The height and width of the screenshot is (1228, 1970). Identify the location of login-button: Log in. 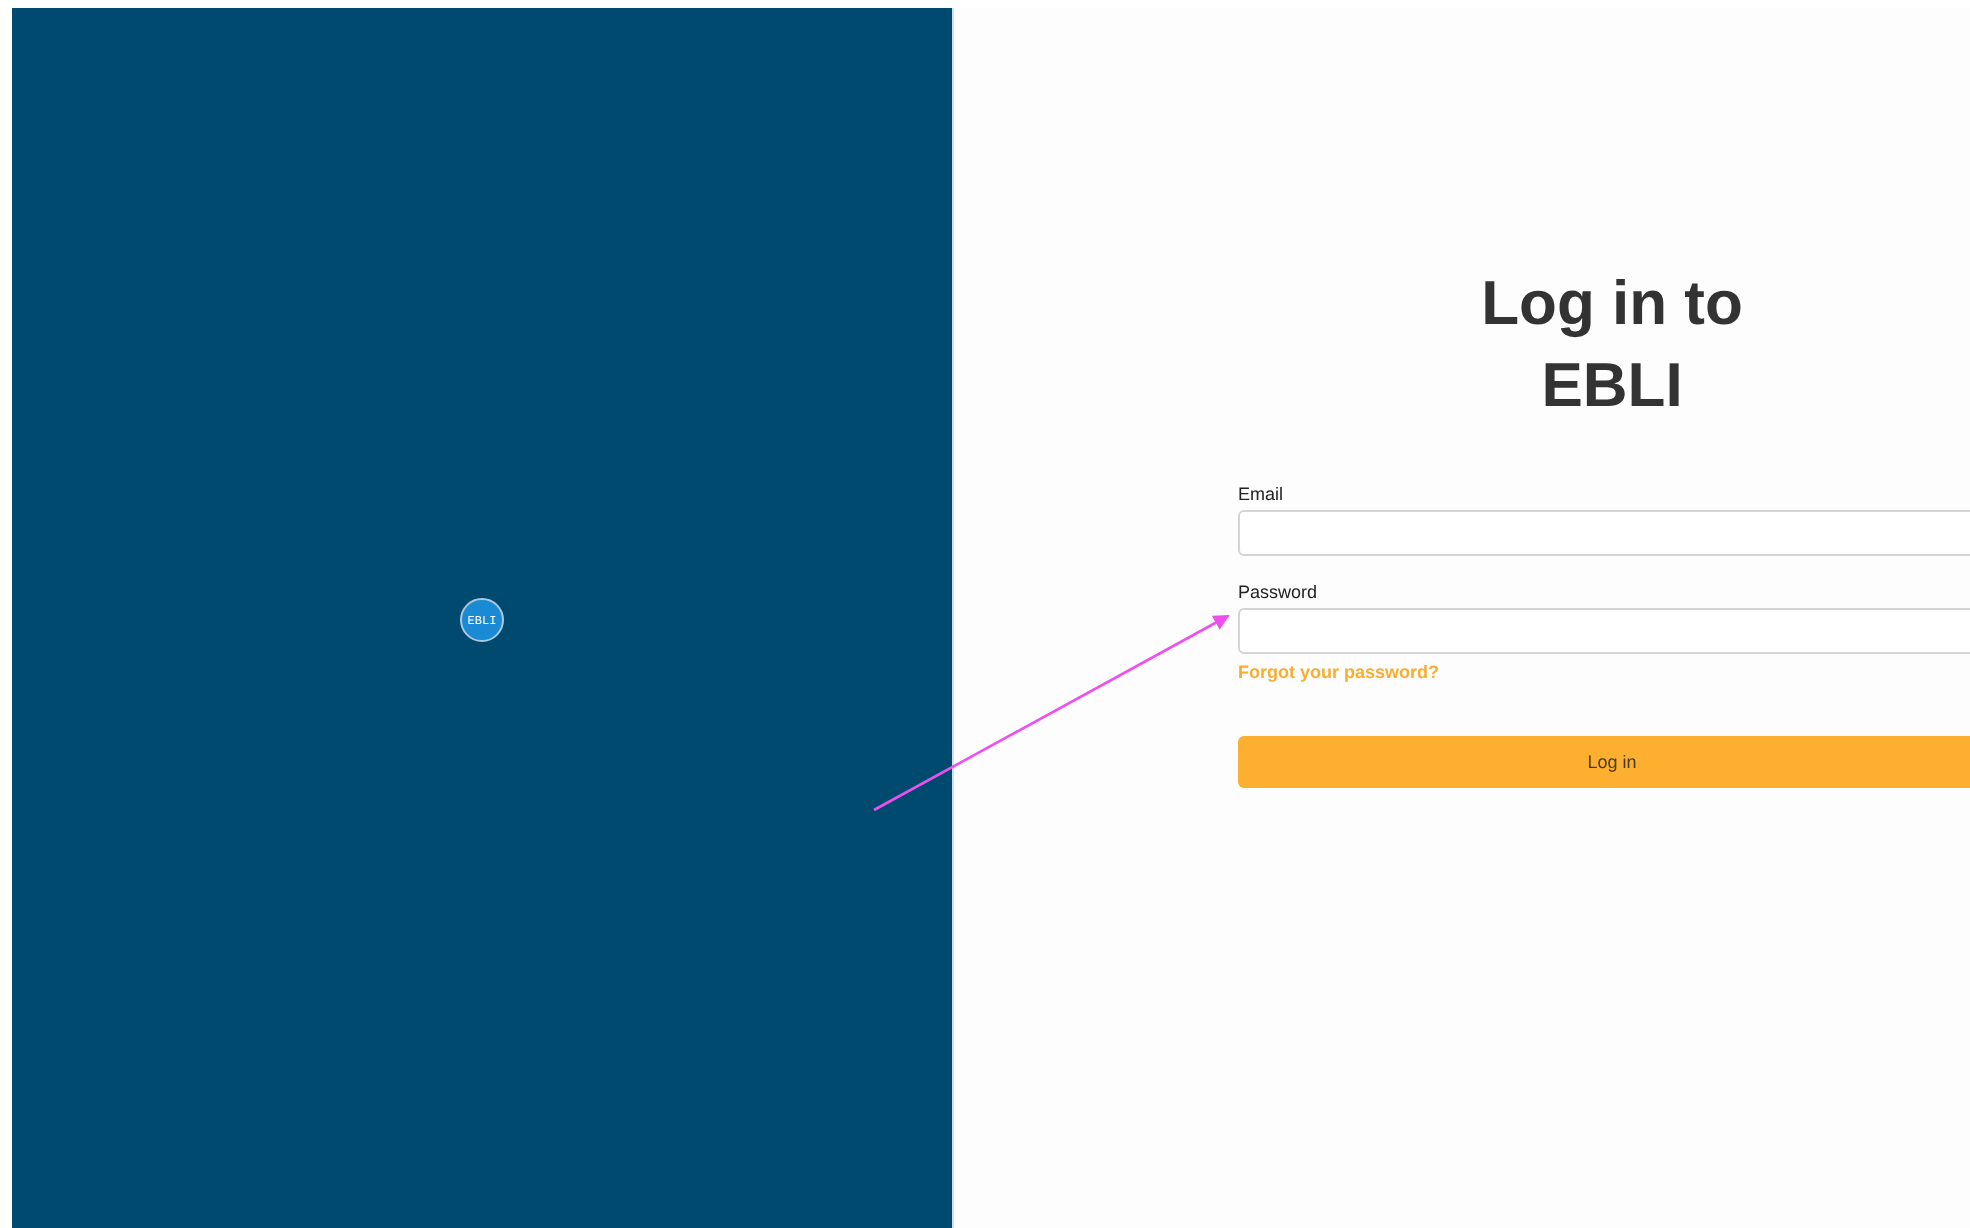
(1604, 762).